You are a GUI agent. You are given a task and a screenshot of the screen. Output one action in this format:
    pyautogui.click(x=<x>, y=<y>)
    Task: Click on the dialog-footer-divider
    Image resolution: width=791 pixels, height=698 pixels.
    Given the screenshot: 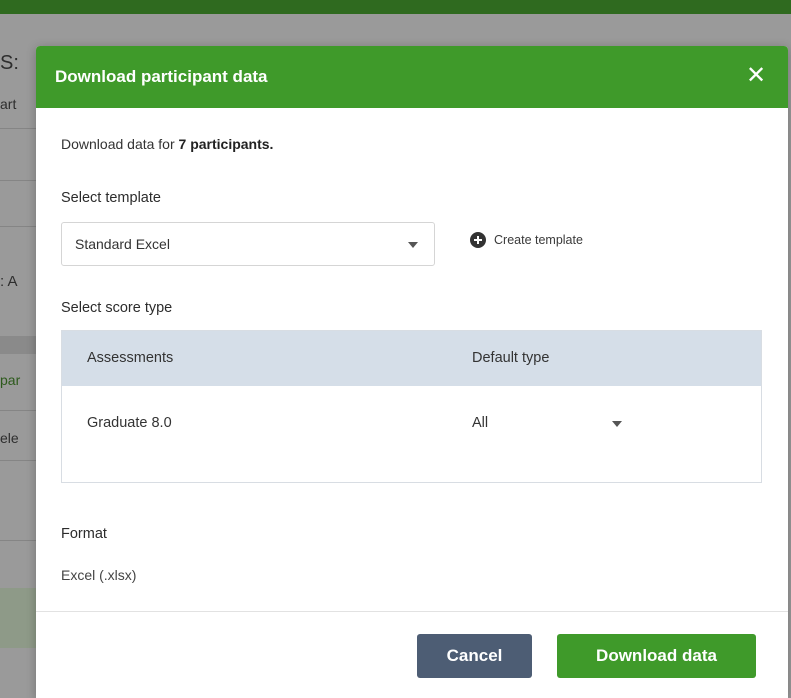 What is the action you would take?
    pyautogui.click(x=412, y=611)
    